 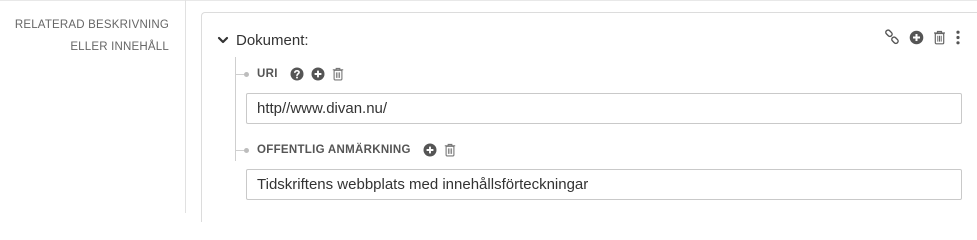 I want to click on public-note-label: OFFENTLIG ANMÄRKNING, so click(x=334, y=150).